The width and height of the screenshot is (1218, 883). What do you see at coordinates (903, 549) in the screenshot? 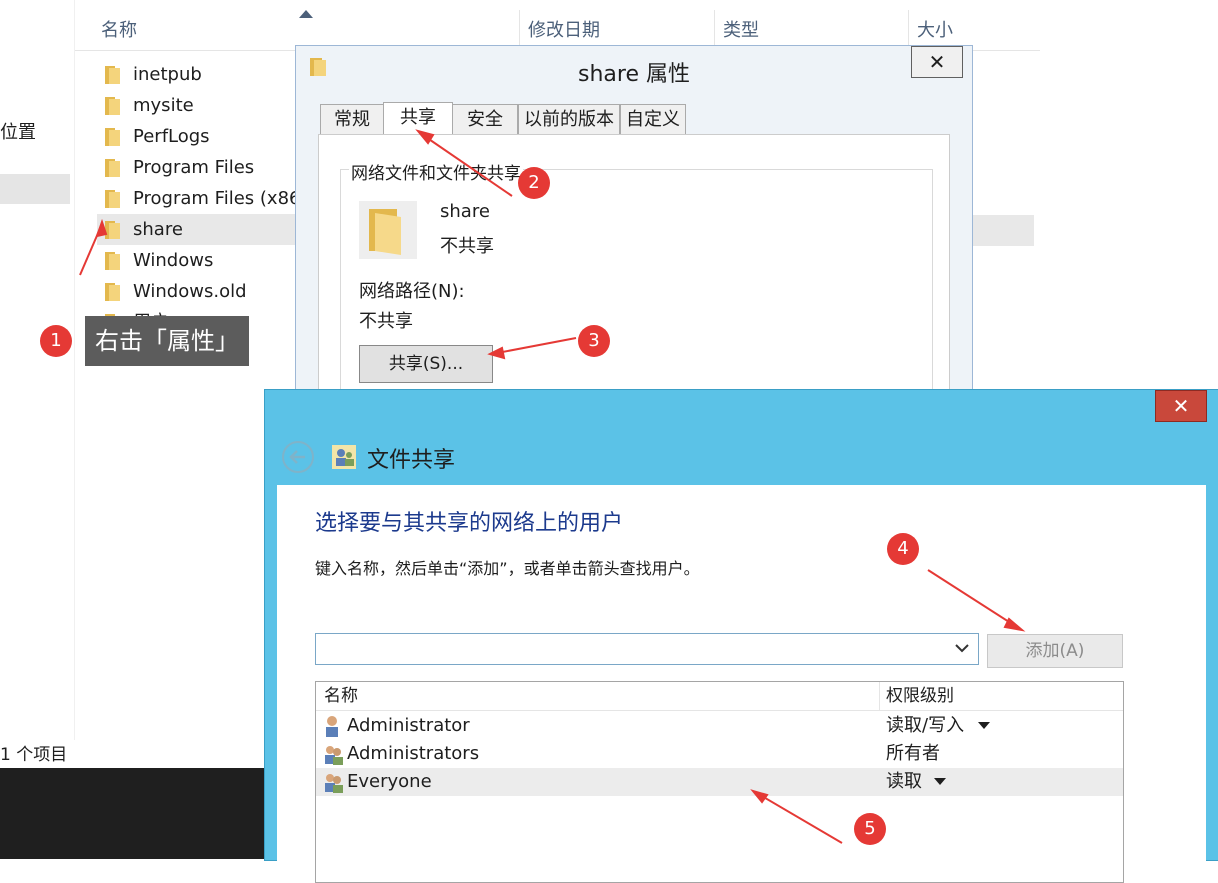
I see `step-badge-4: 4` at bounding box center [903, 549].